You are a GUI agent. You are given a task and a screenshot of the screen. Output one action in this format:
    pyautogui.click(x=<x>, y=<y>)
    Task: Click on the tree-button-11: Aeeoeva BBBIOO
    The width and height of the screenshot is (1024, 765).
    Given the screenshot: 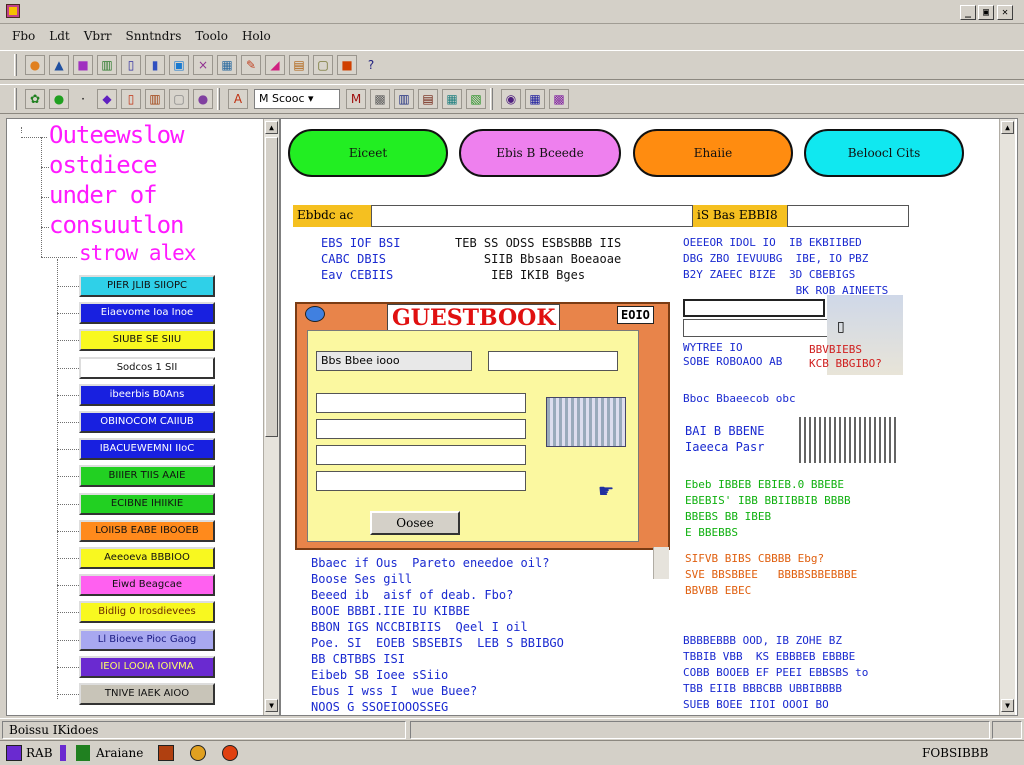 What is the action you would take?
    pyautogui.click(x=147, y=558)
    